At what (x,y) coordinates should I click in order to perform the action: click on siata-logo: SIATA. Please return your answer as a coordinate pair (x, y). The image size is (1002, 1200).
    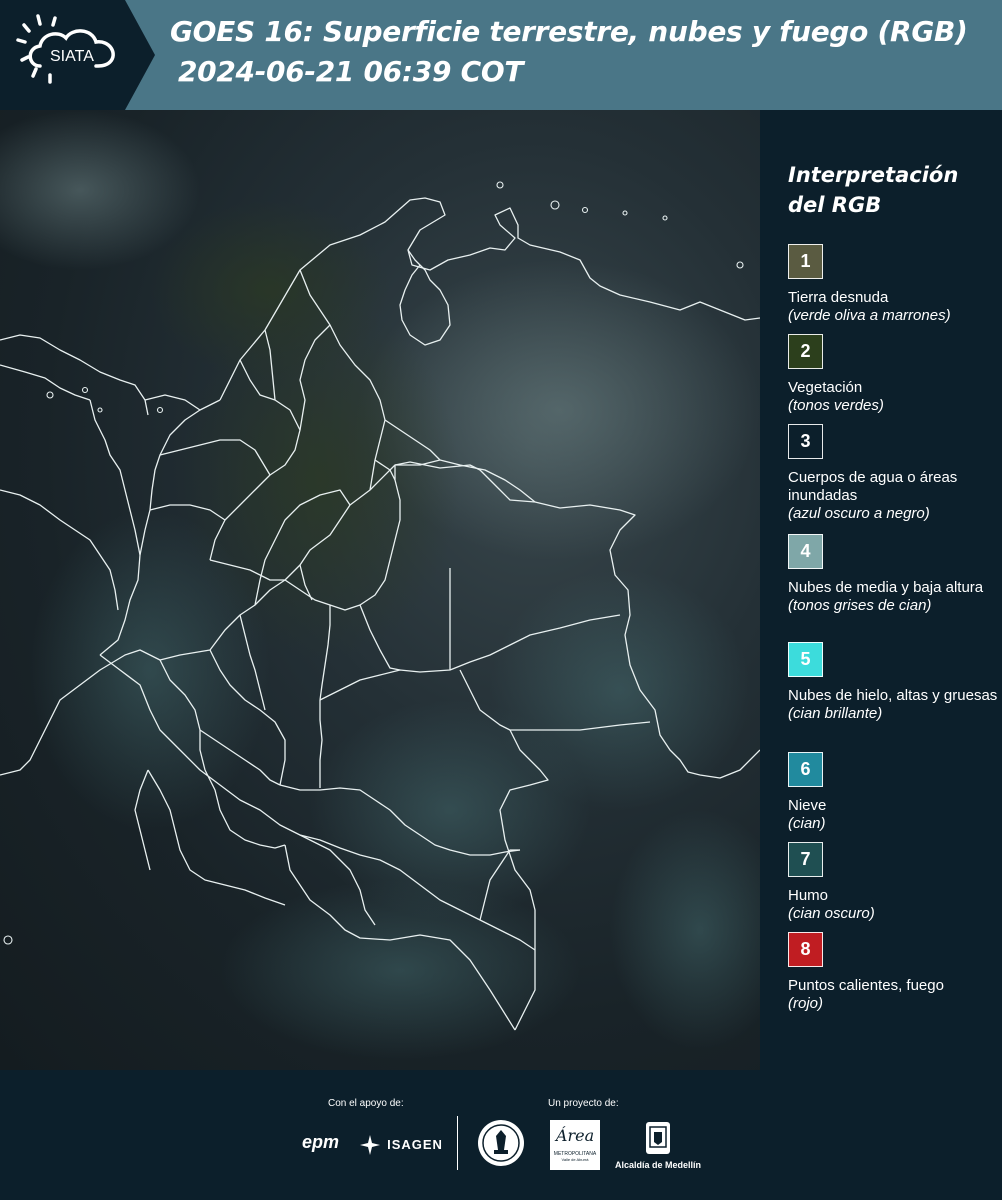
    Looking at the image, I should click on (62, 55).